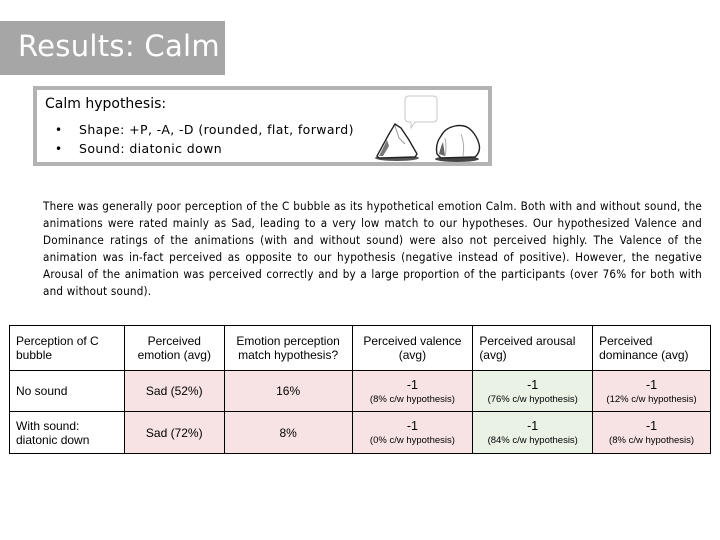 The width and height of the screenshot is (720, 540). What do you see at coordinates (412, 399) in the screenshot?
I see `valence-note: (8% c/w hypothesis)` at bounding box center [412, 399].